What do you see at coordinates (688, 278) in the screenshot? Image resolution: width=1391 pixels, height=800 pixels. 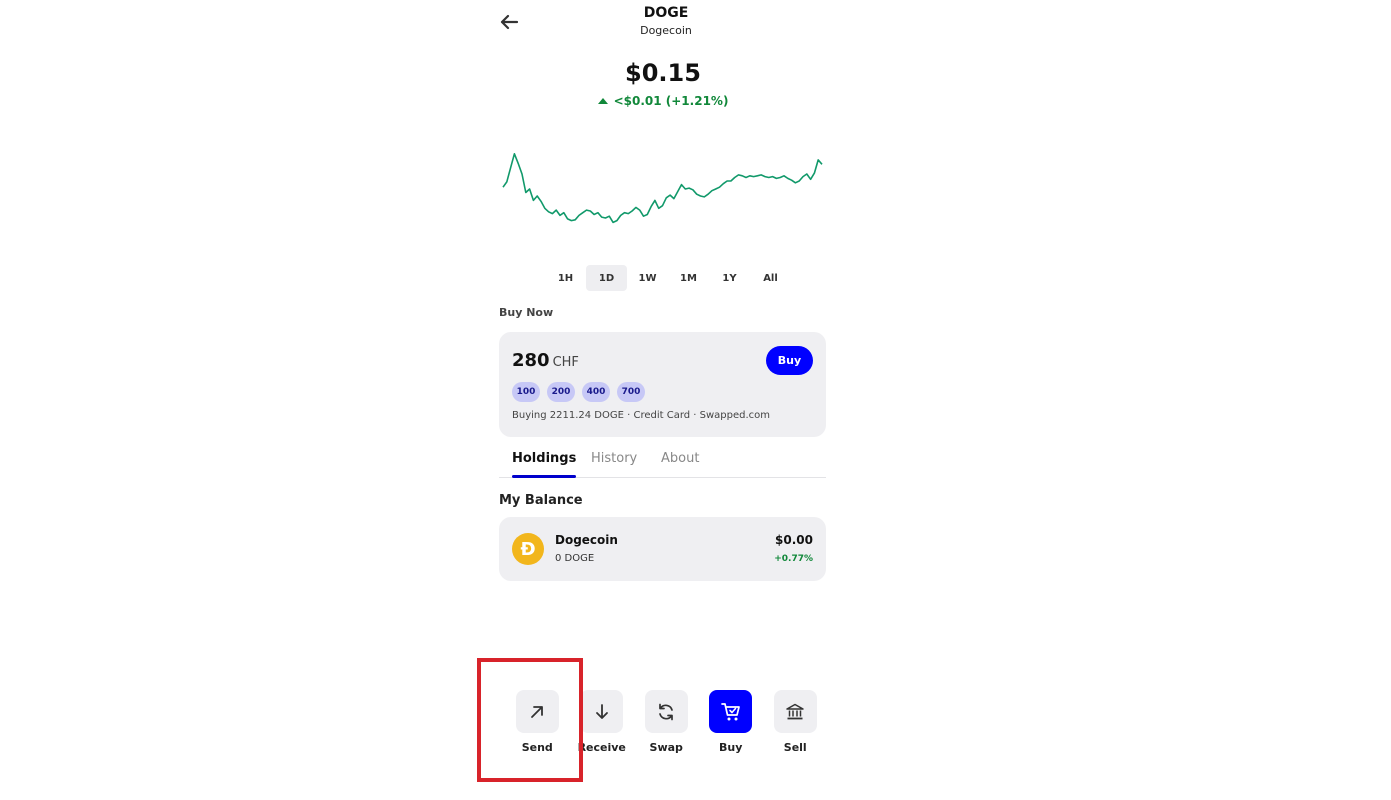 I see `range-tab-1m: 1M` at bounding box center [688, 278].